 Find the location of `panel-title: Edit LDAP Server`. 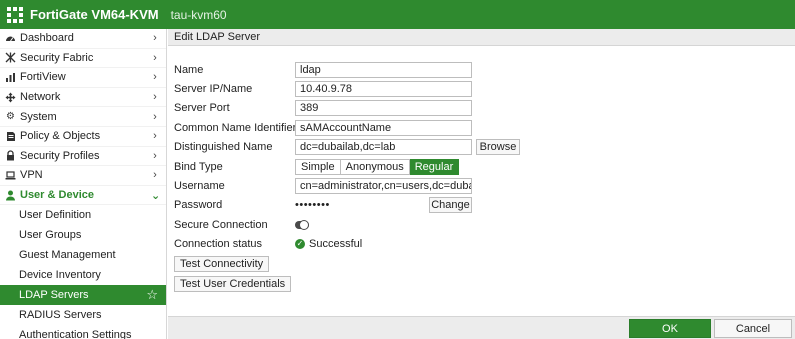

panel-title: Edit LDAP Server is located at coordinates (481, 37).